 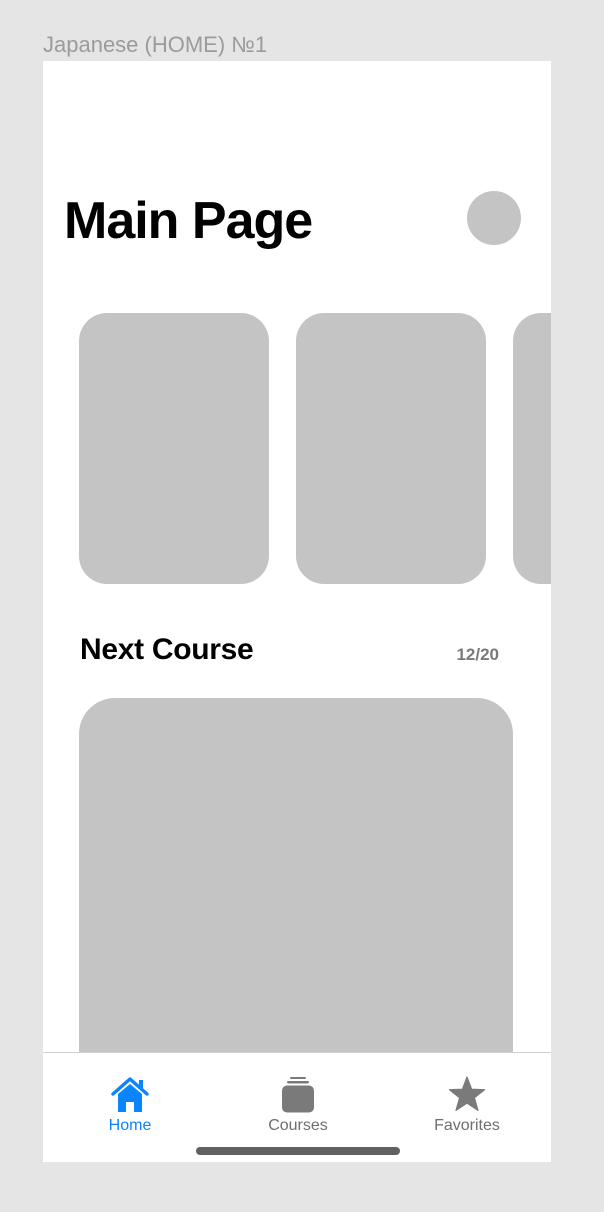 What do you see at coordinates (298, 1125) in the screenshot?
I see `tab-courses-label: Courses` at bounding box center [298, 1125].